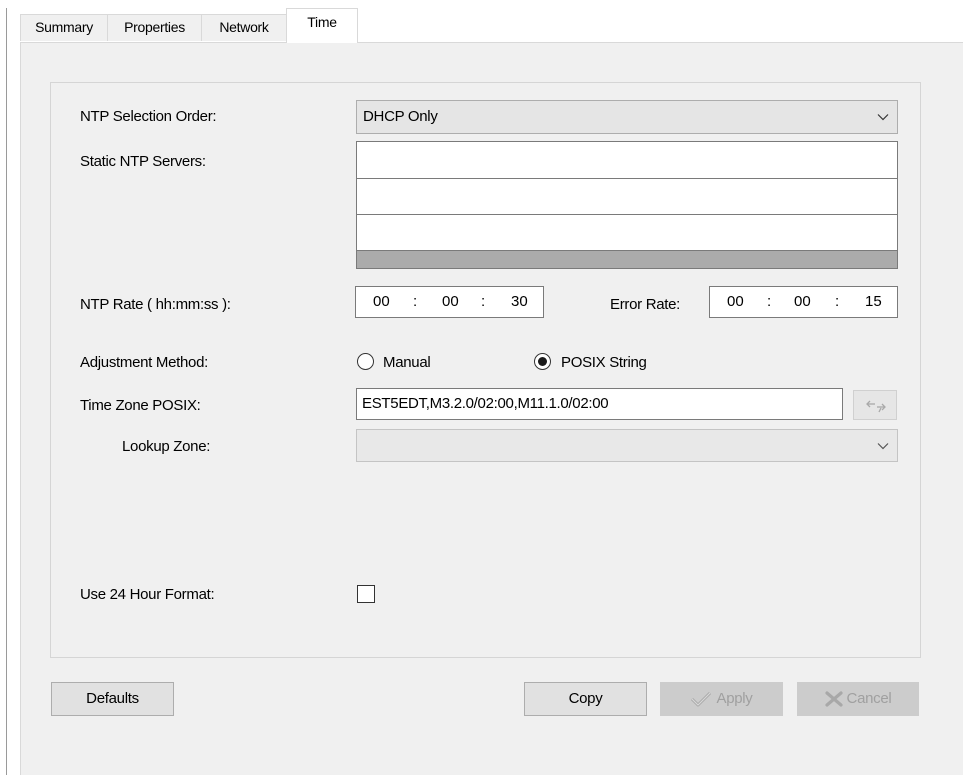 The width and height of the screenshot is (963, 775). Describe the element at coordinates (244, 27) in the screenshot. I see `tab-network: Network` at that location.